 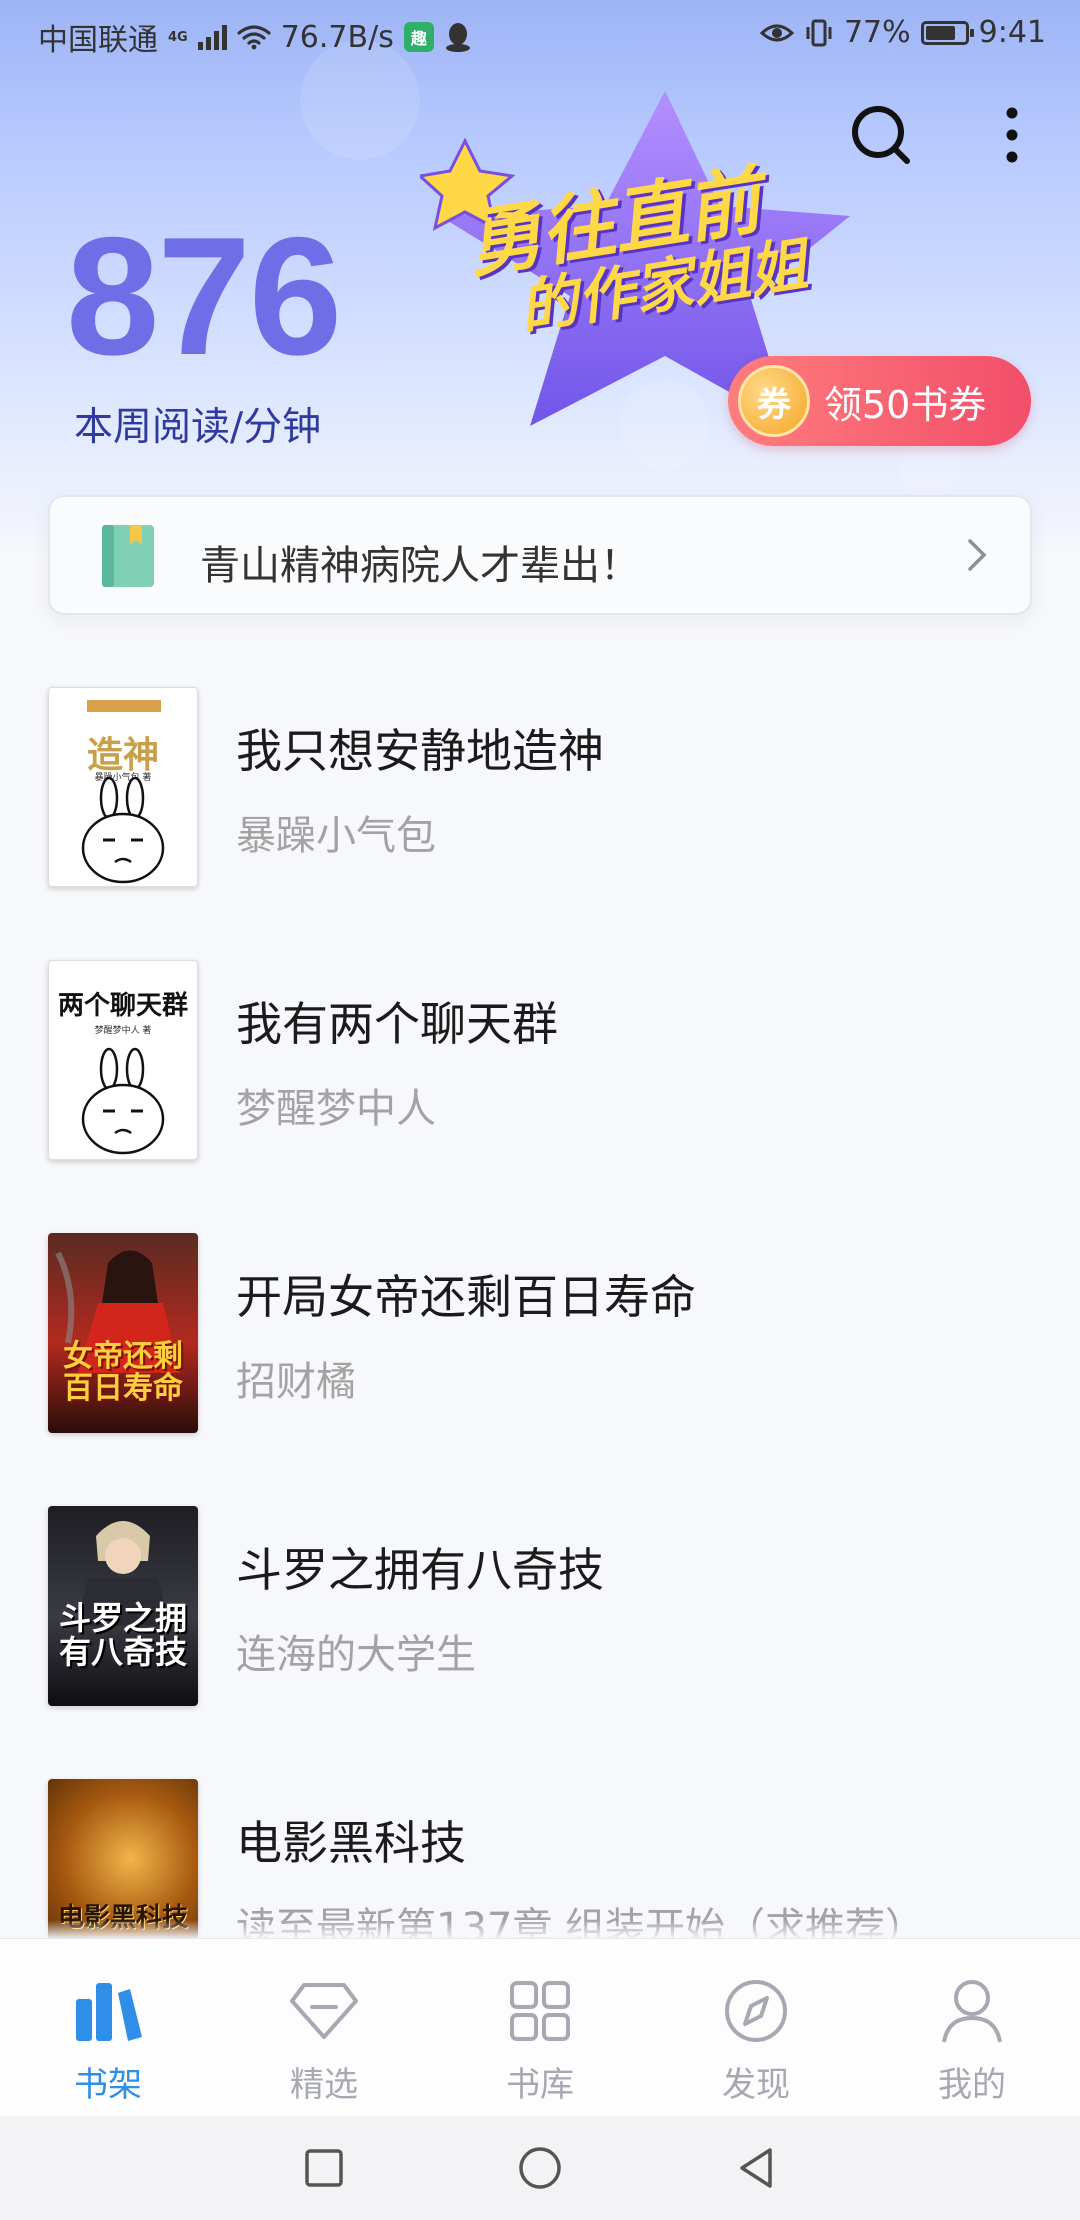 What do you see at coordinates (972, 2011) in the screenshot?
I see `user-icon` at bounding box center [972, 2011].